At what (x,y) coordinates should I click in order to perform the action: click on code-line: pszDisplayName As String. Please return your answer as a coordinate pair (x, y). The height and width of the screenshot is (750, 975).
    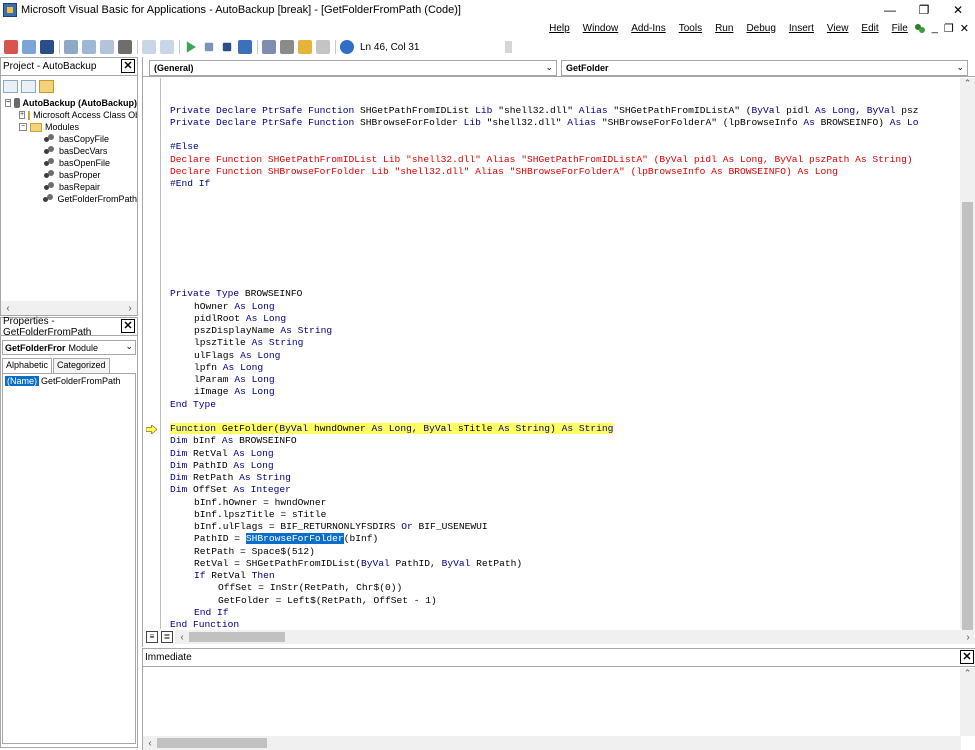
    Looking at the image, I should click on (251, 331).